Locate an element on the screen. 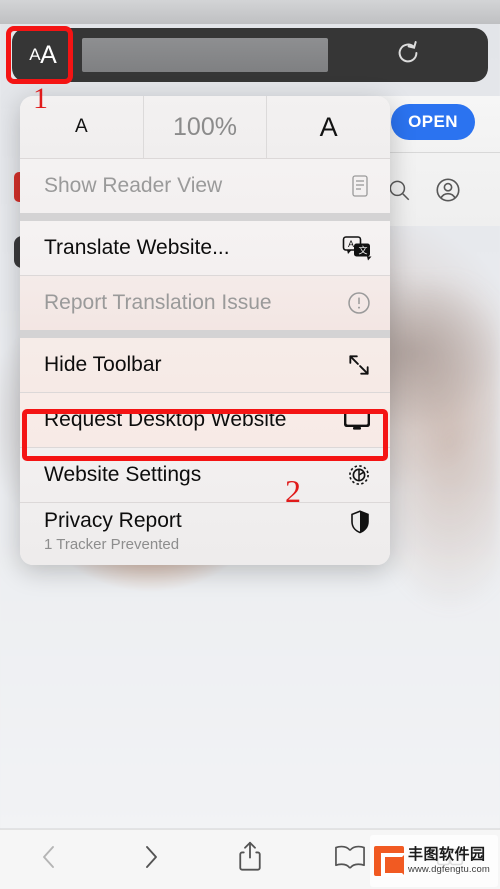 This screenshot has height=889, width=500. menu-item-report-translation-issue: Report Translation Issue is located at coordinates (205, 303).